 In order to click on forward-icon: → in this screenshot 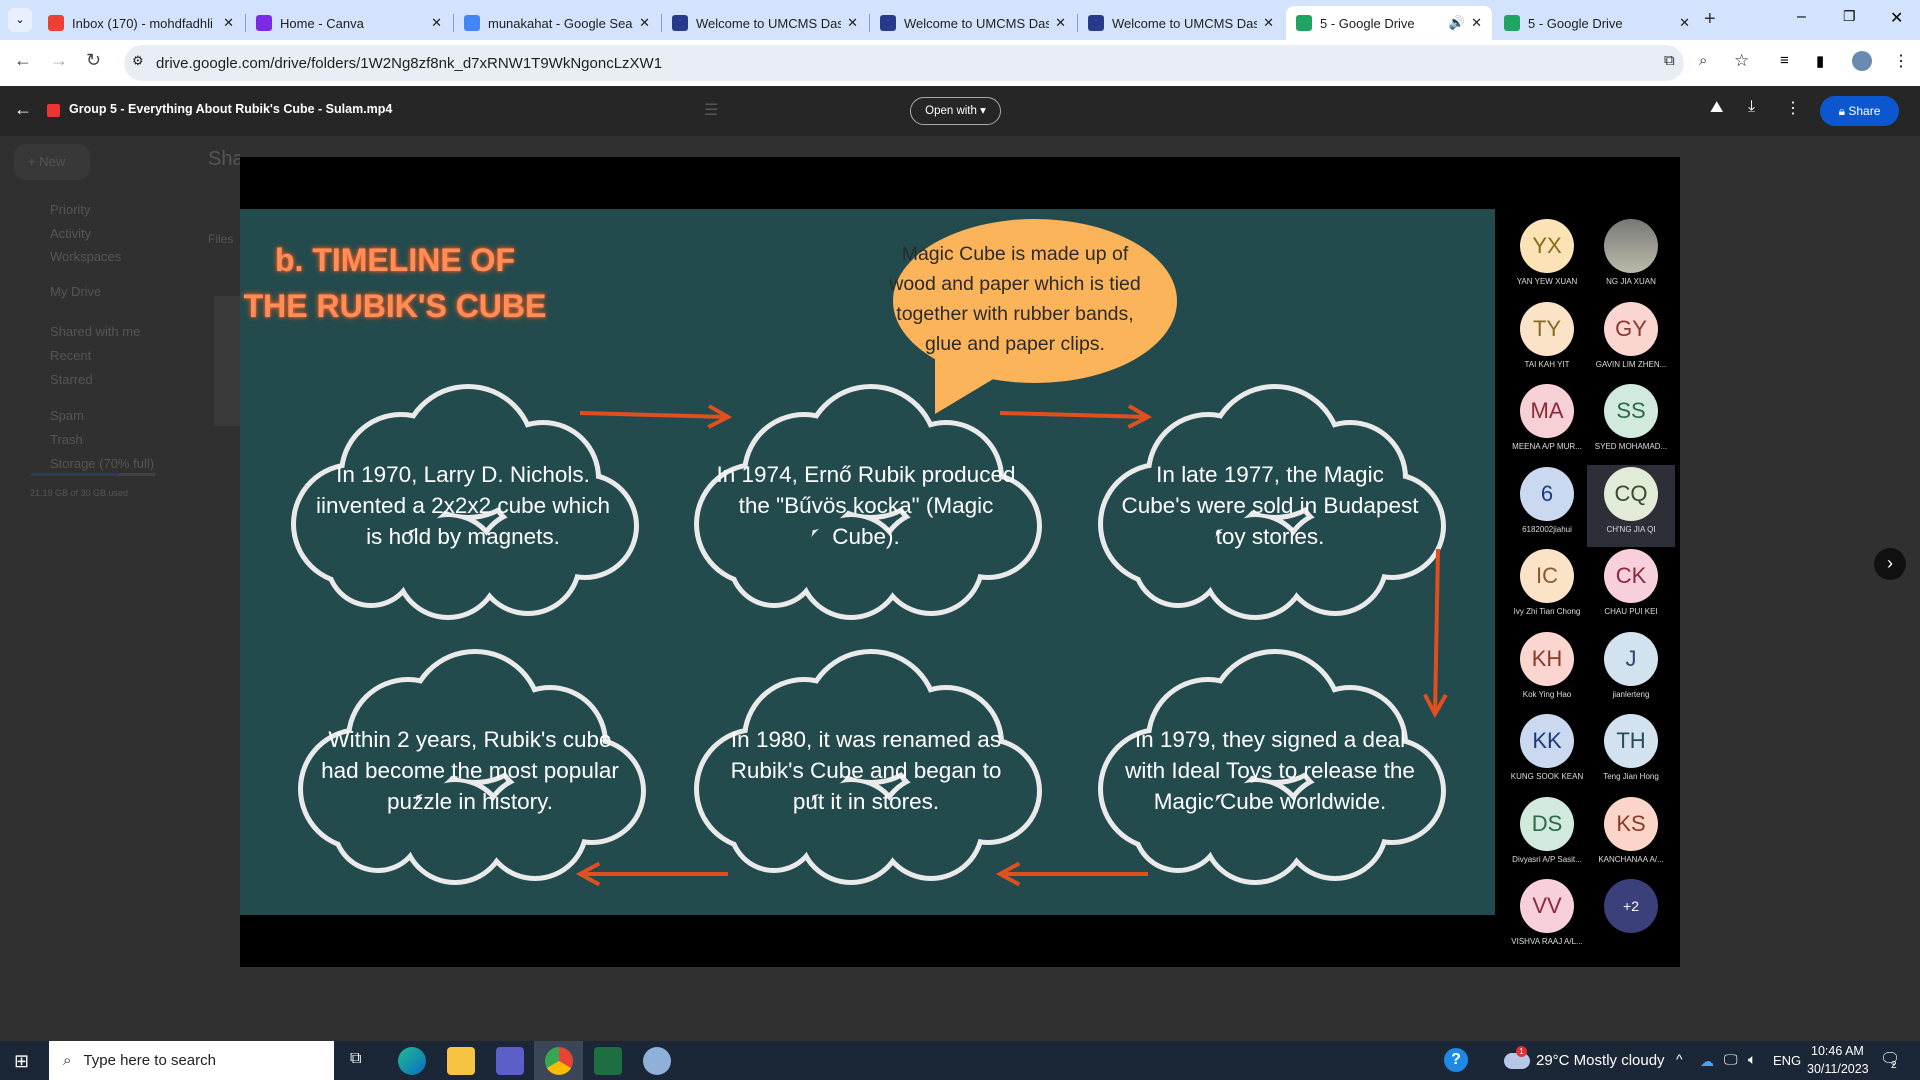, I will do `click(59, 60)`.